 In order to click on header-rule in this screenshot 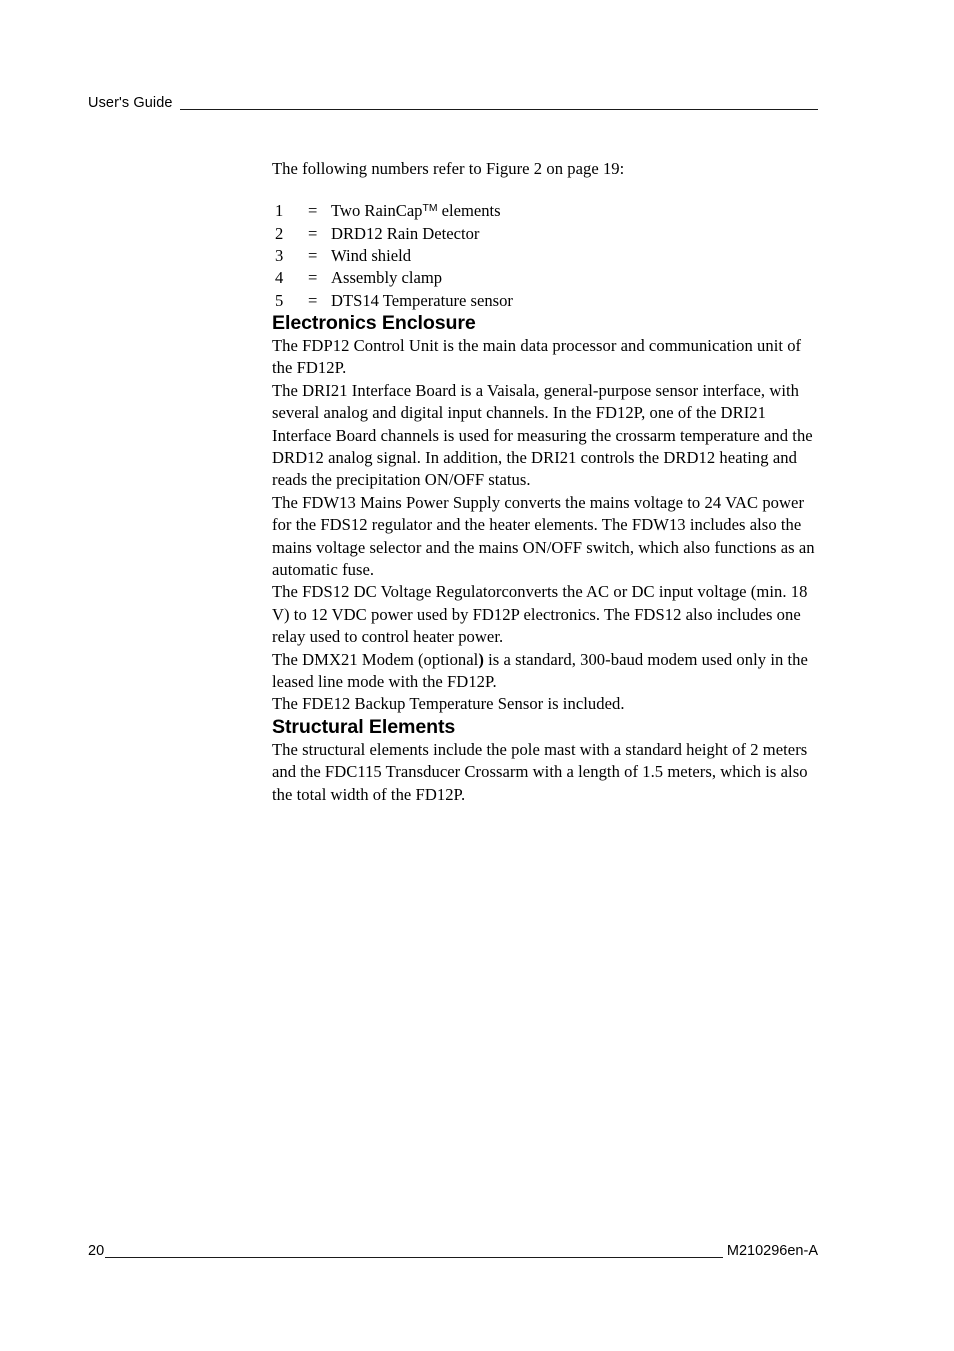, I will do `click(498, 109)`.